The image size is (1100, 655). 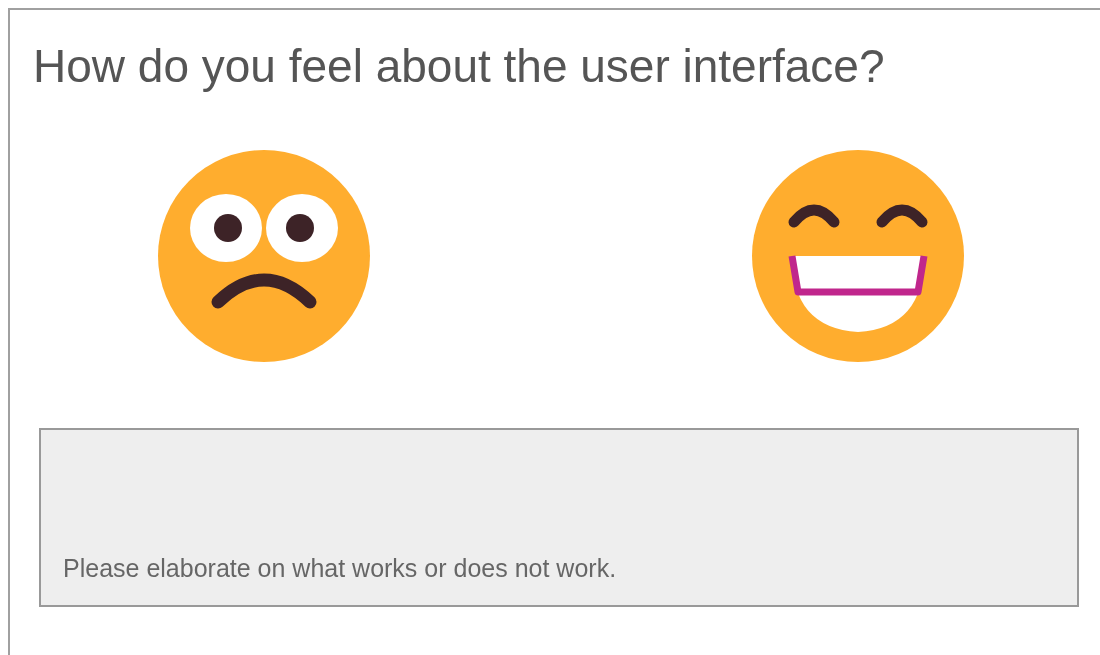 What do you see at coordinates (264, 256) in the screenshot?
I see `frowning-face-icon` at bounding box center [264, 256].